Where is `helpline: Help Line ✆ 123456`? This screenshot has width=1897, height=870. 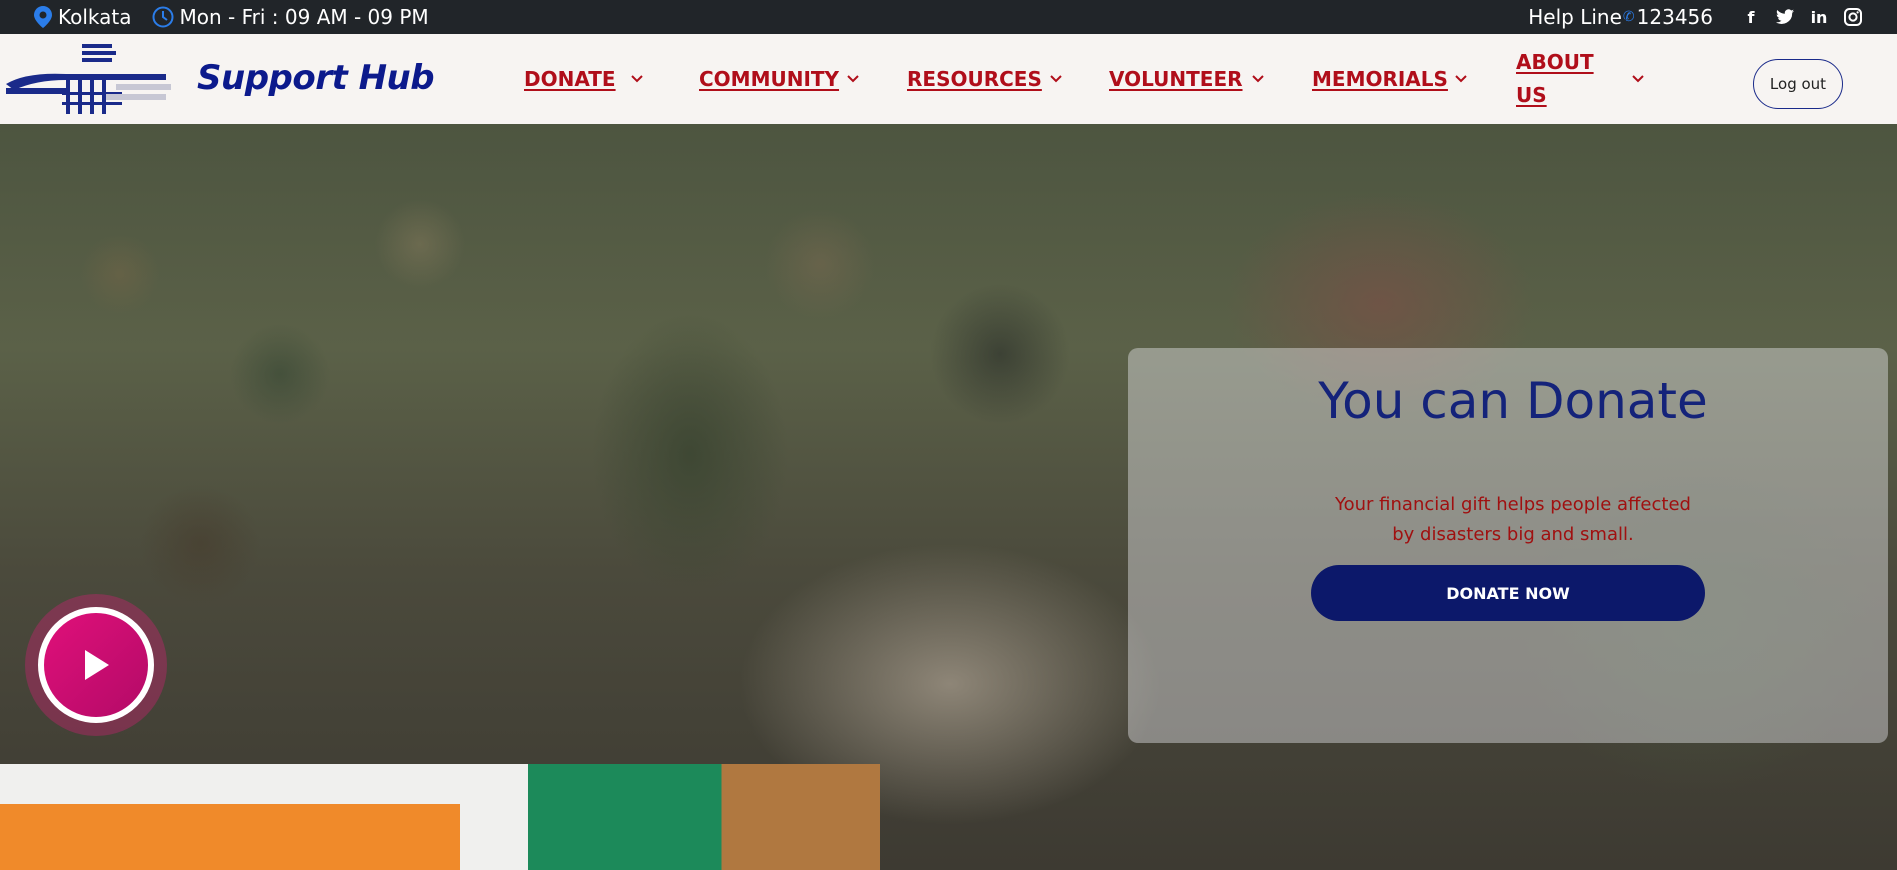
helpline: Help Line ✆ 123456 is located at coordinates (1620, 17).